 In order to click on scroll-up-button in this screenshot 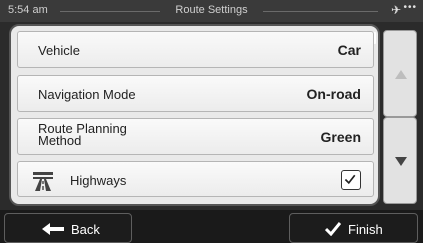, I will do `click(400, 73)`.